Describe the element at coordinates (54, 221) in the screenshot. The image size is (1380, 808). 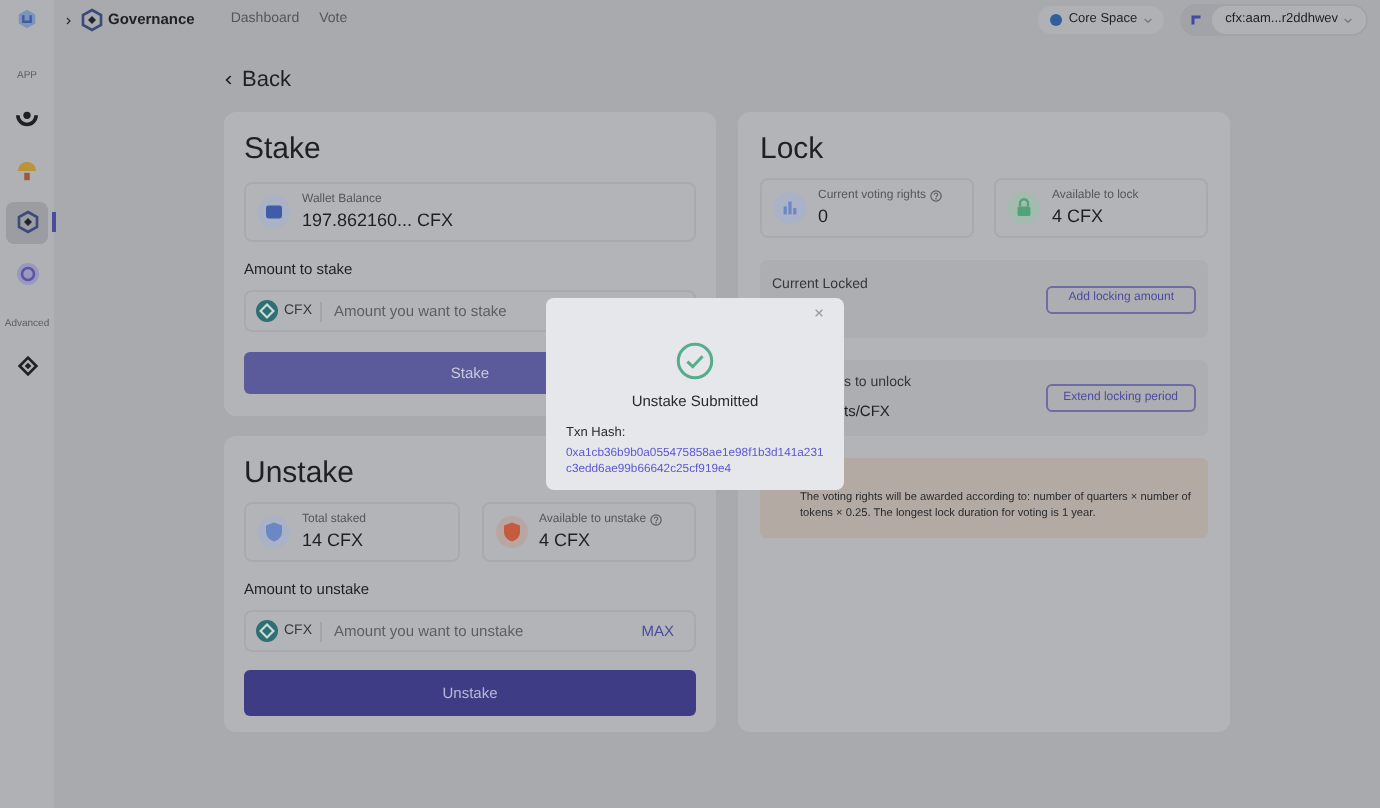
I see `selected-indicator` at that location.